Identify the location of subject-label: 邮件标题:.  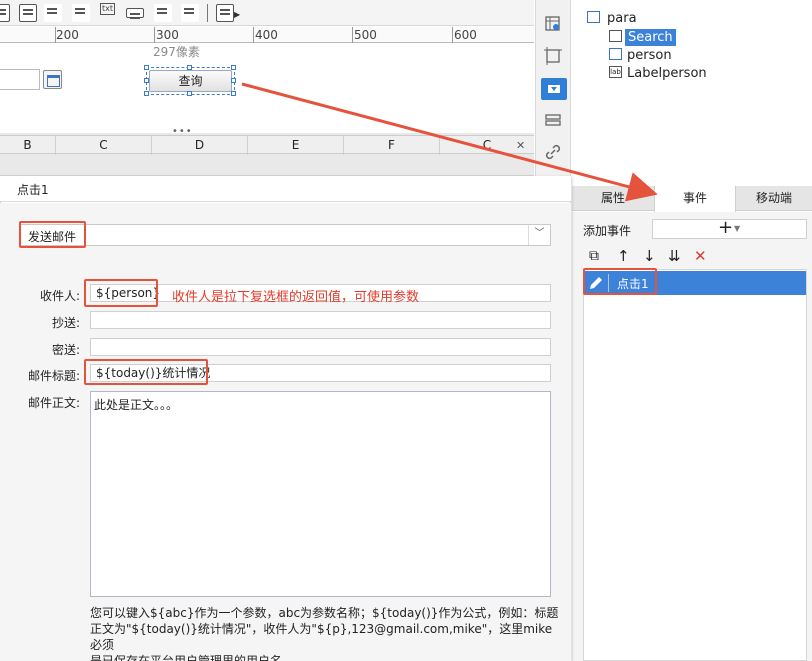
(53, 376).